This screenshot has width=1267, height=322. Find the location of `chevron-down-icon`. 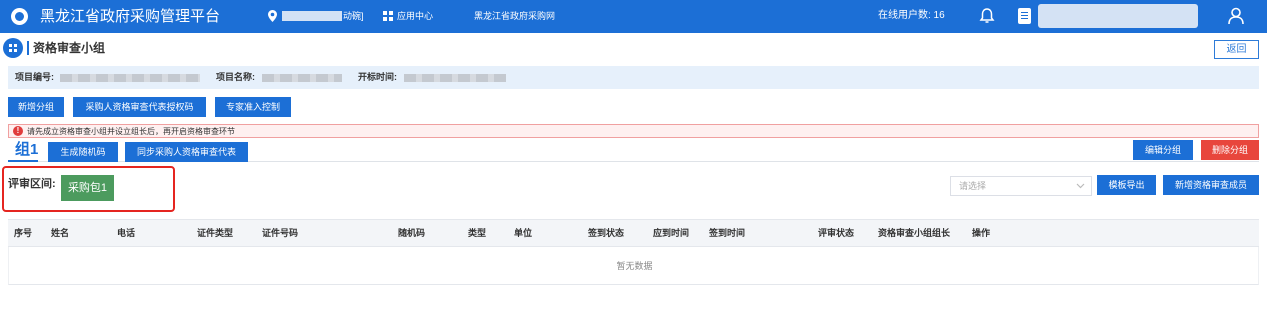

chevron-down-icon is located at coordinates (1080, 186).